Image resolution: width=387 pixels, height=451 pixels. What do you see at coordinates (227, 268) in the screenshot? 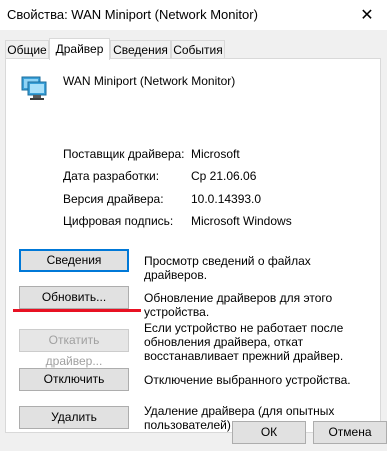
I see `driver-details-description: Просмотр сведений о файлах драйверов.` at bounding box center [227, 268].